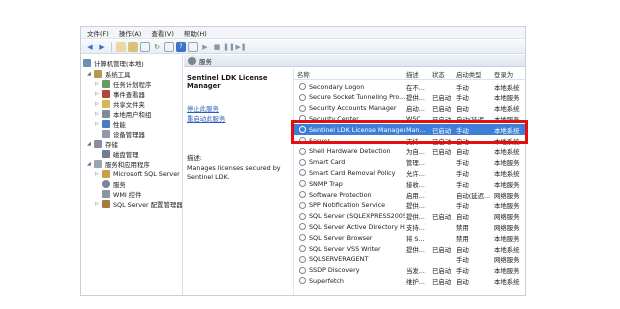 The height and width of the screenshot is (309, 620). I want to click on service-row: SSDP Discovery 当发... 已启动 手动 本地服务, so click(409, 270).